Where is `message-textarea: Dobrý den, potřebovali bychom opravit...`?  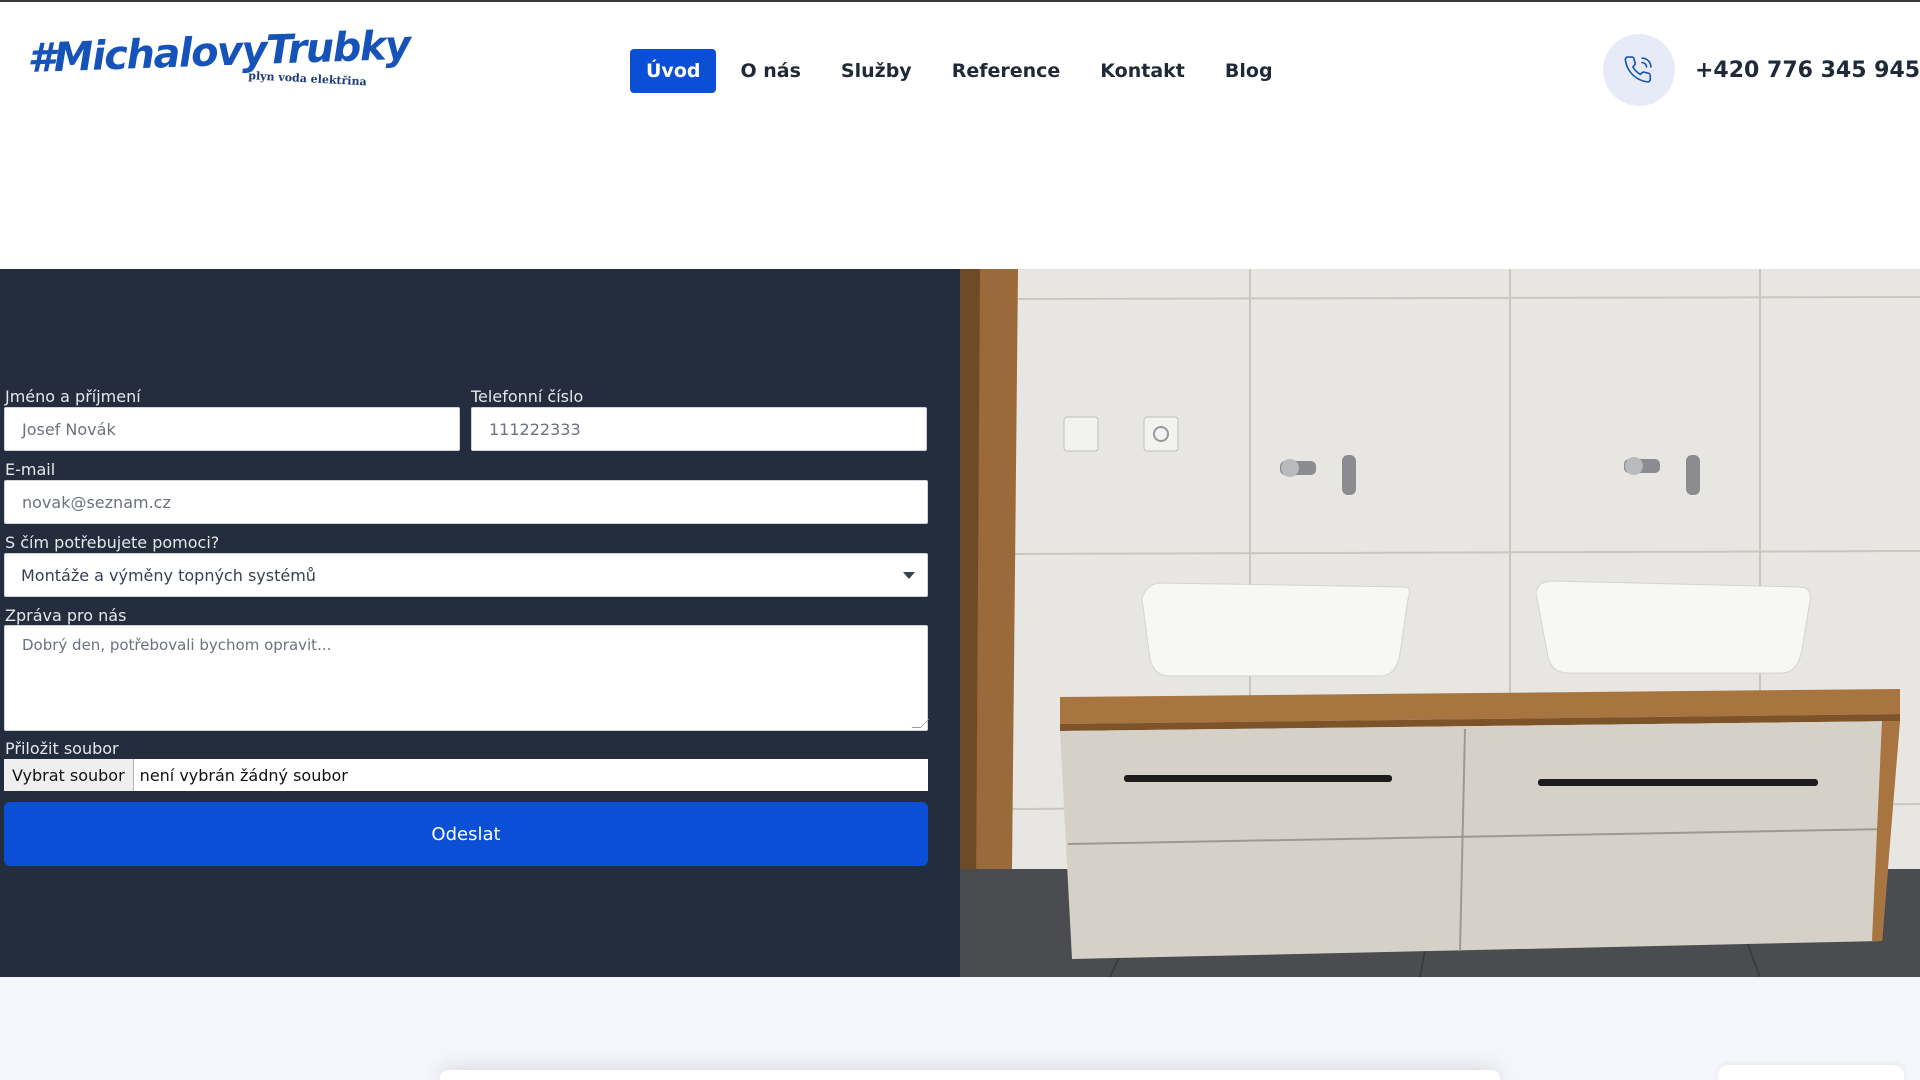 message-textarea: Dobrý den, potřebovali bychom opravit... is located at coordinates (467, 678).